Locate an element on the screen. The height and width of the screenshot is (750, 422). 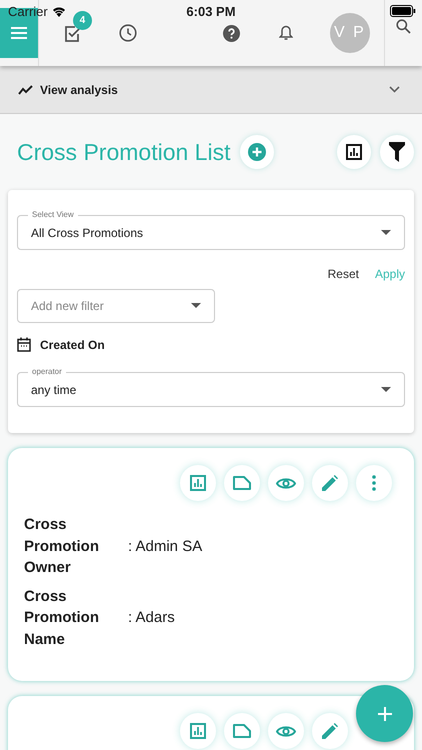
more-vertical-icon is located at coordinates (374, 483).